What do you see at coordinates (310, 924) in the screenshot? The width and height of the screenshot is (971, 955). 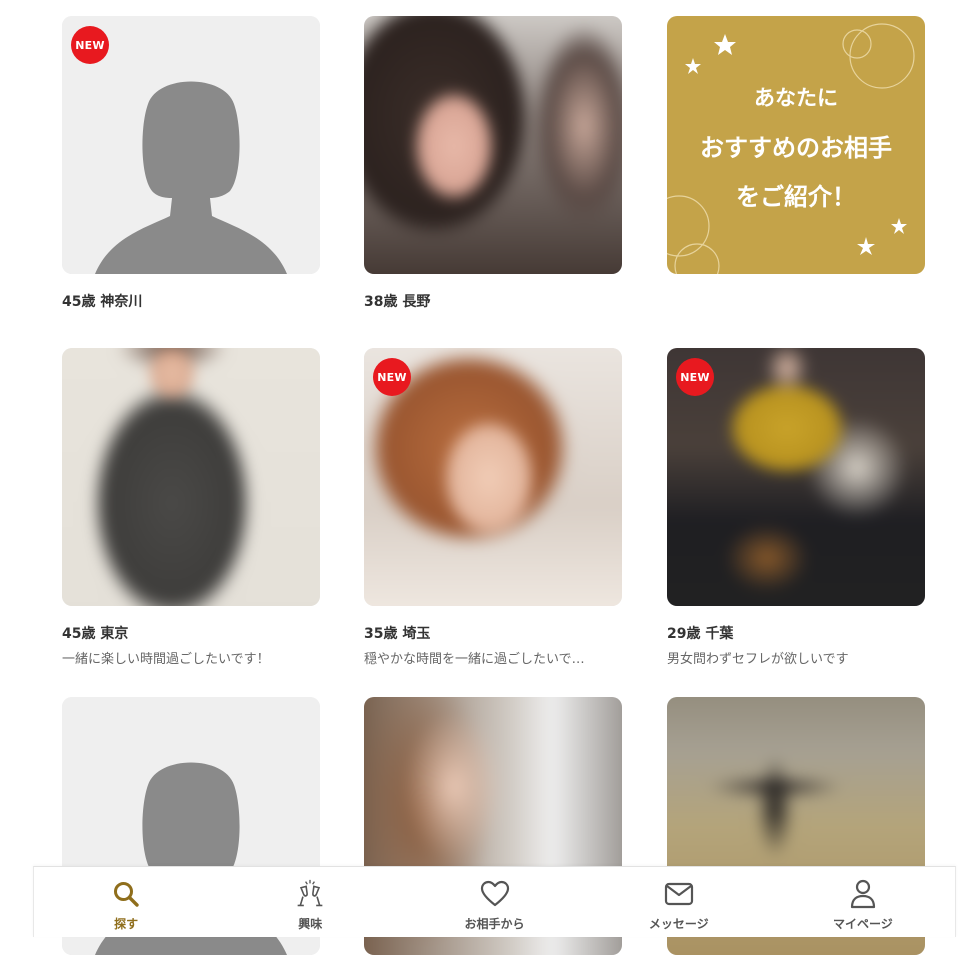 I see `nav-label: 興味` at bounding box center [310, 924].